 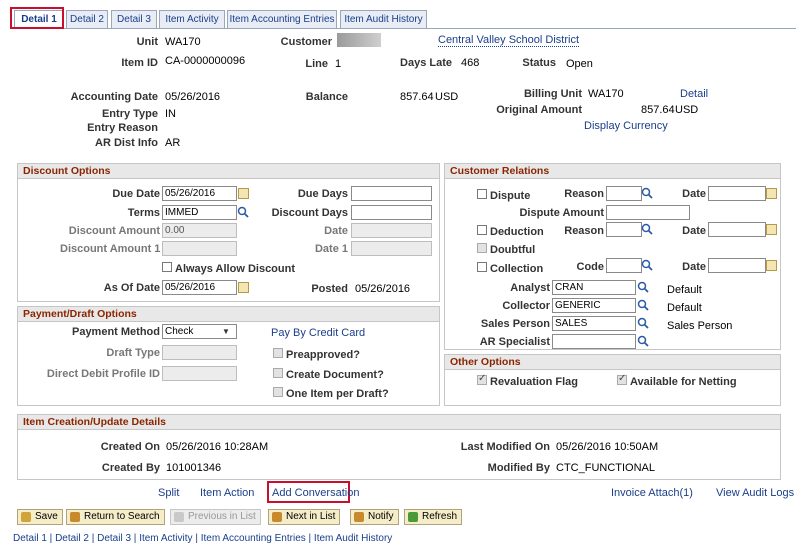 I want to click on available-for-netting-label: Available for Netting, so click(x=683, y=382).